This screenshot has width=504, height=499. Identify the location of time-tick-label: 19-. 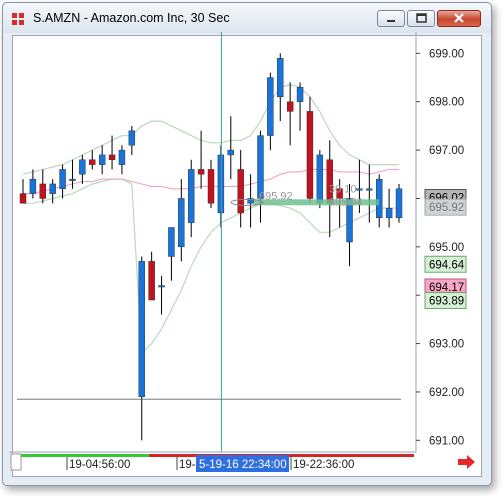
(187, 465).